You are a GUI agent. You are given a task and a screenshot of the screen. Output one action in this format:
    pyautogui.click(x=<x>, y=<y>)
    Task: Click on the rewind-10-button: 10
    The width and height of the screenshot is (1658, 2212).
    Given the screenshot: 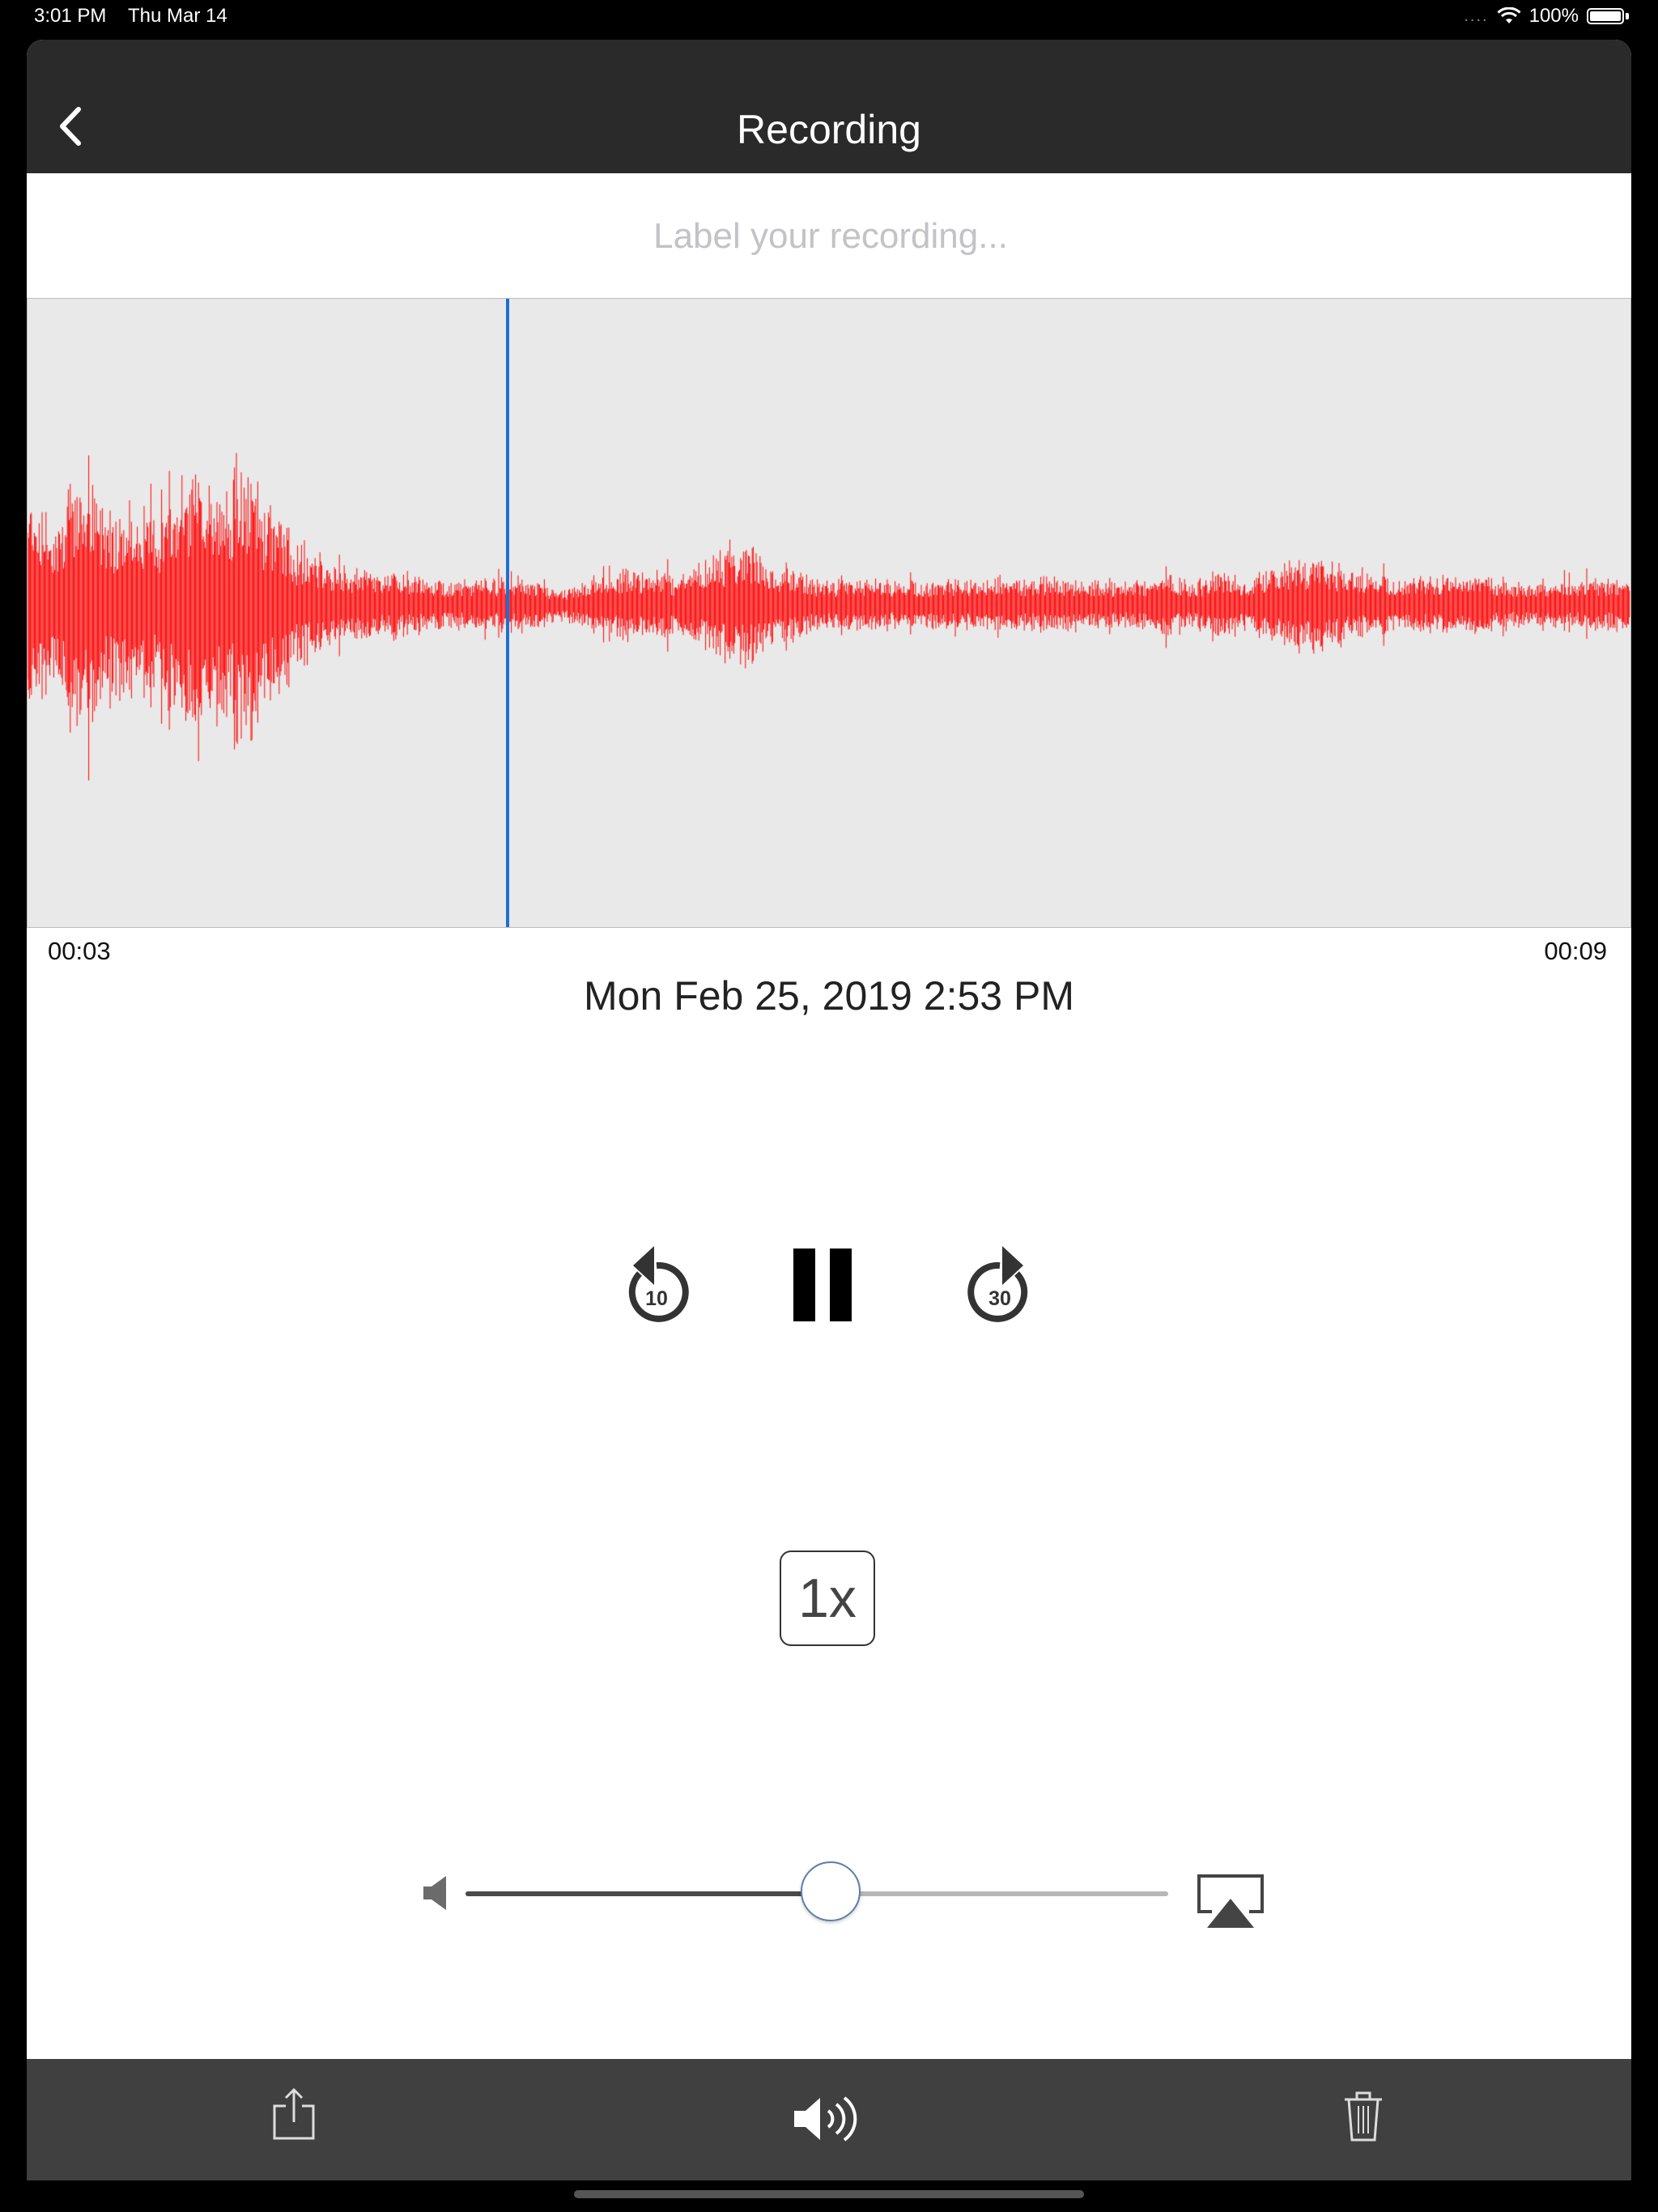 What is the action you would take?
    pyautogui.click(x=656, y=1285)
    